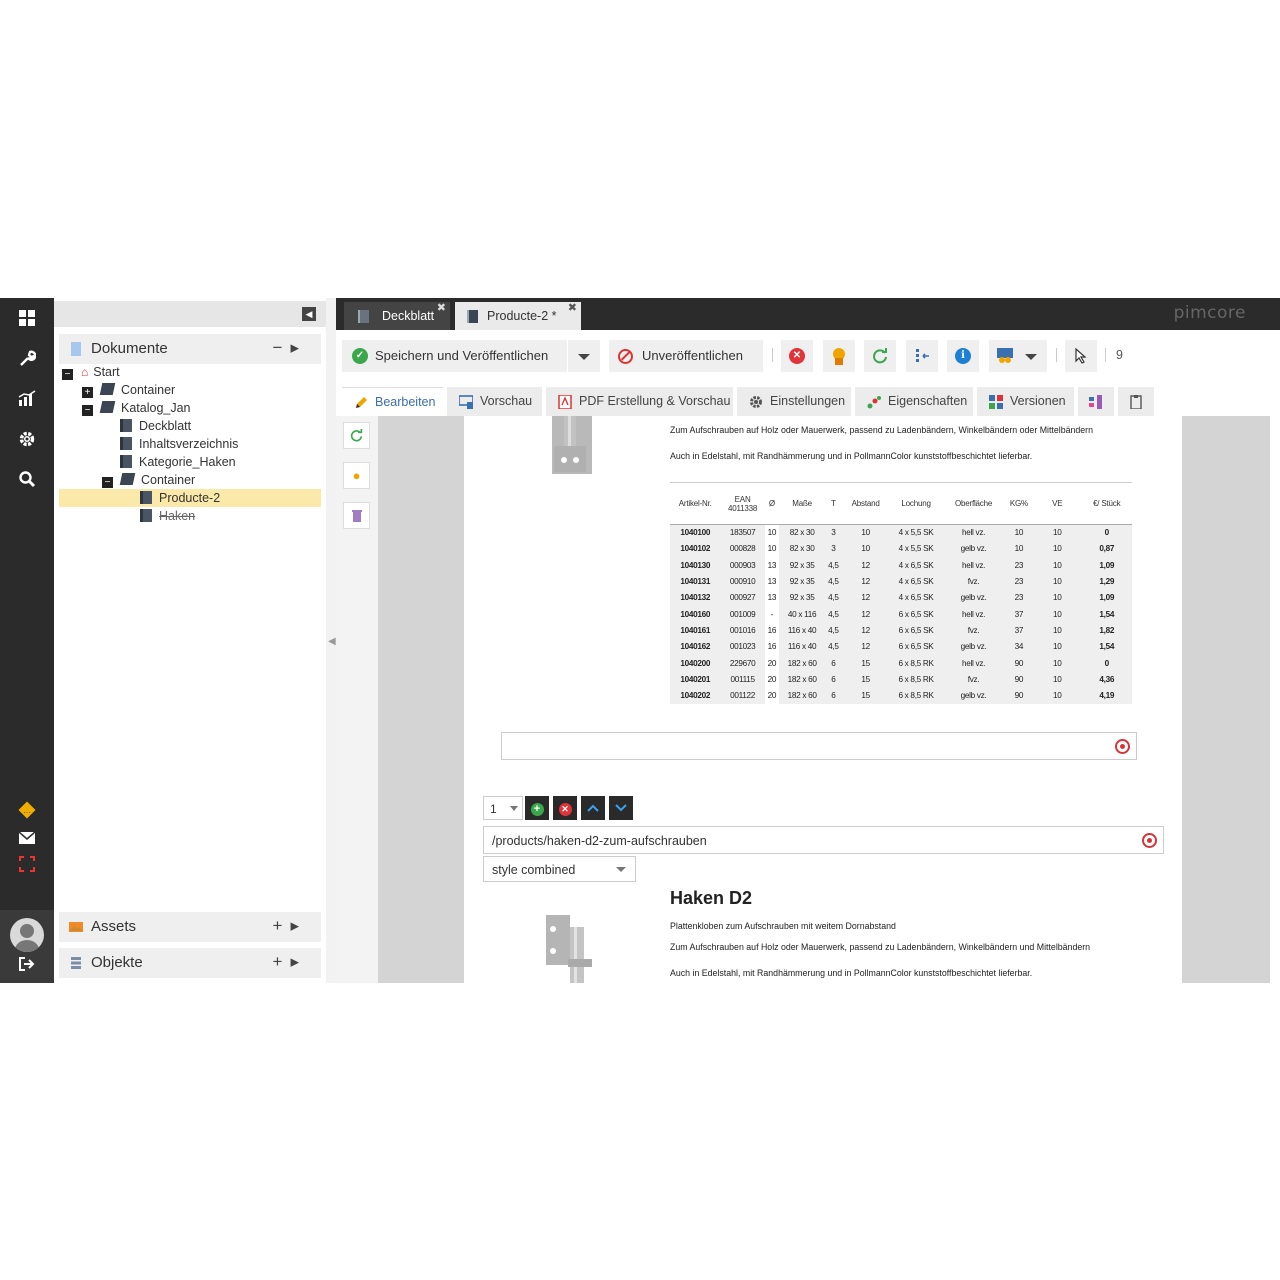 The image size is (1280, 1280). I want to click on highlight-button: ●, so click(356, 475).